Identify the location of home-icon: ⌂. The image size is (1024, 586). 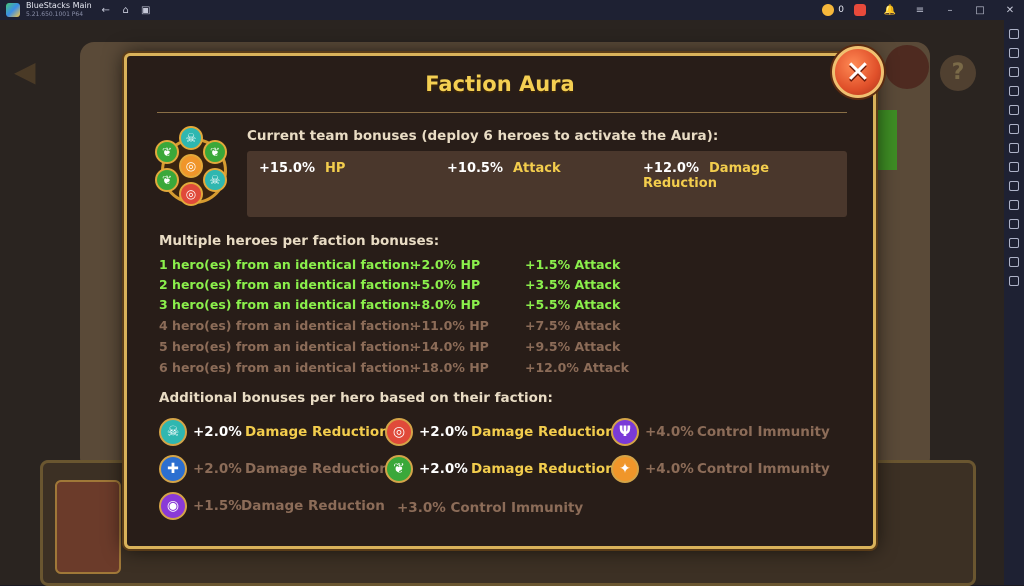
(126, 10).